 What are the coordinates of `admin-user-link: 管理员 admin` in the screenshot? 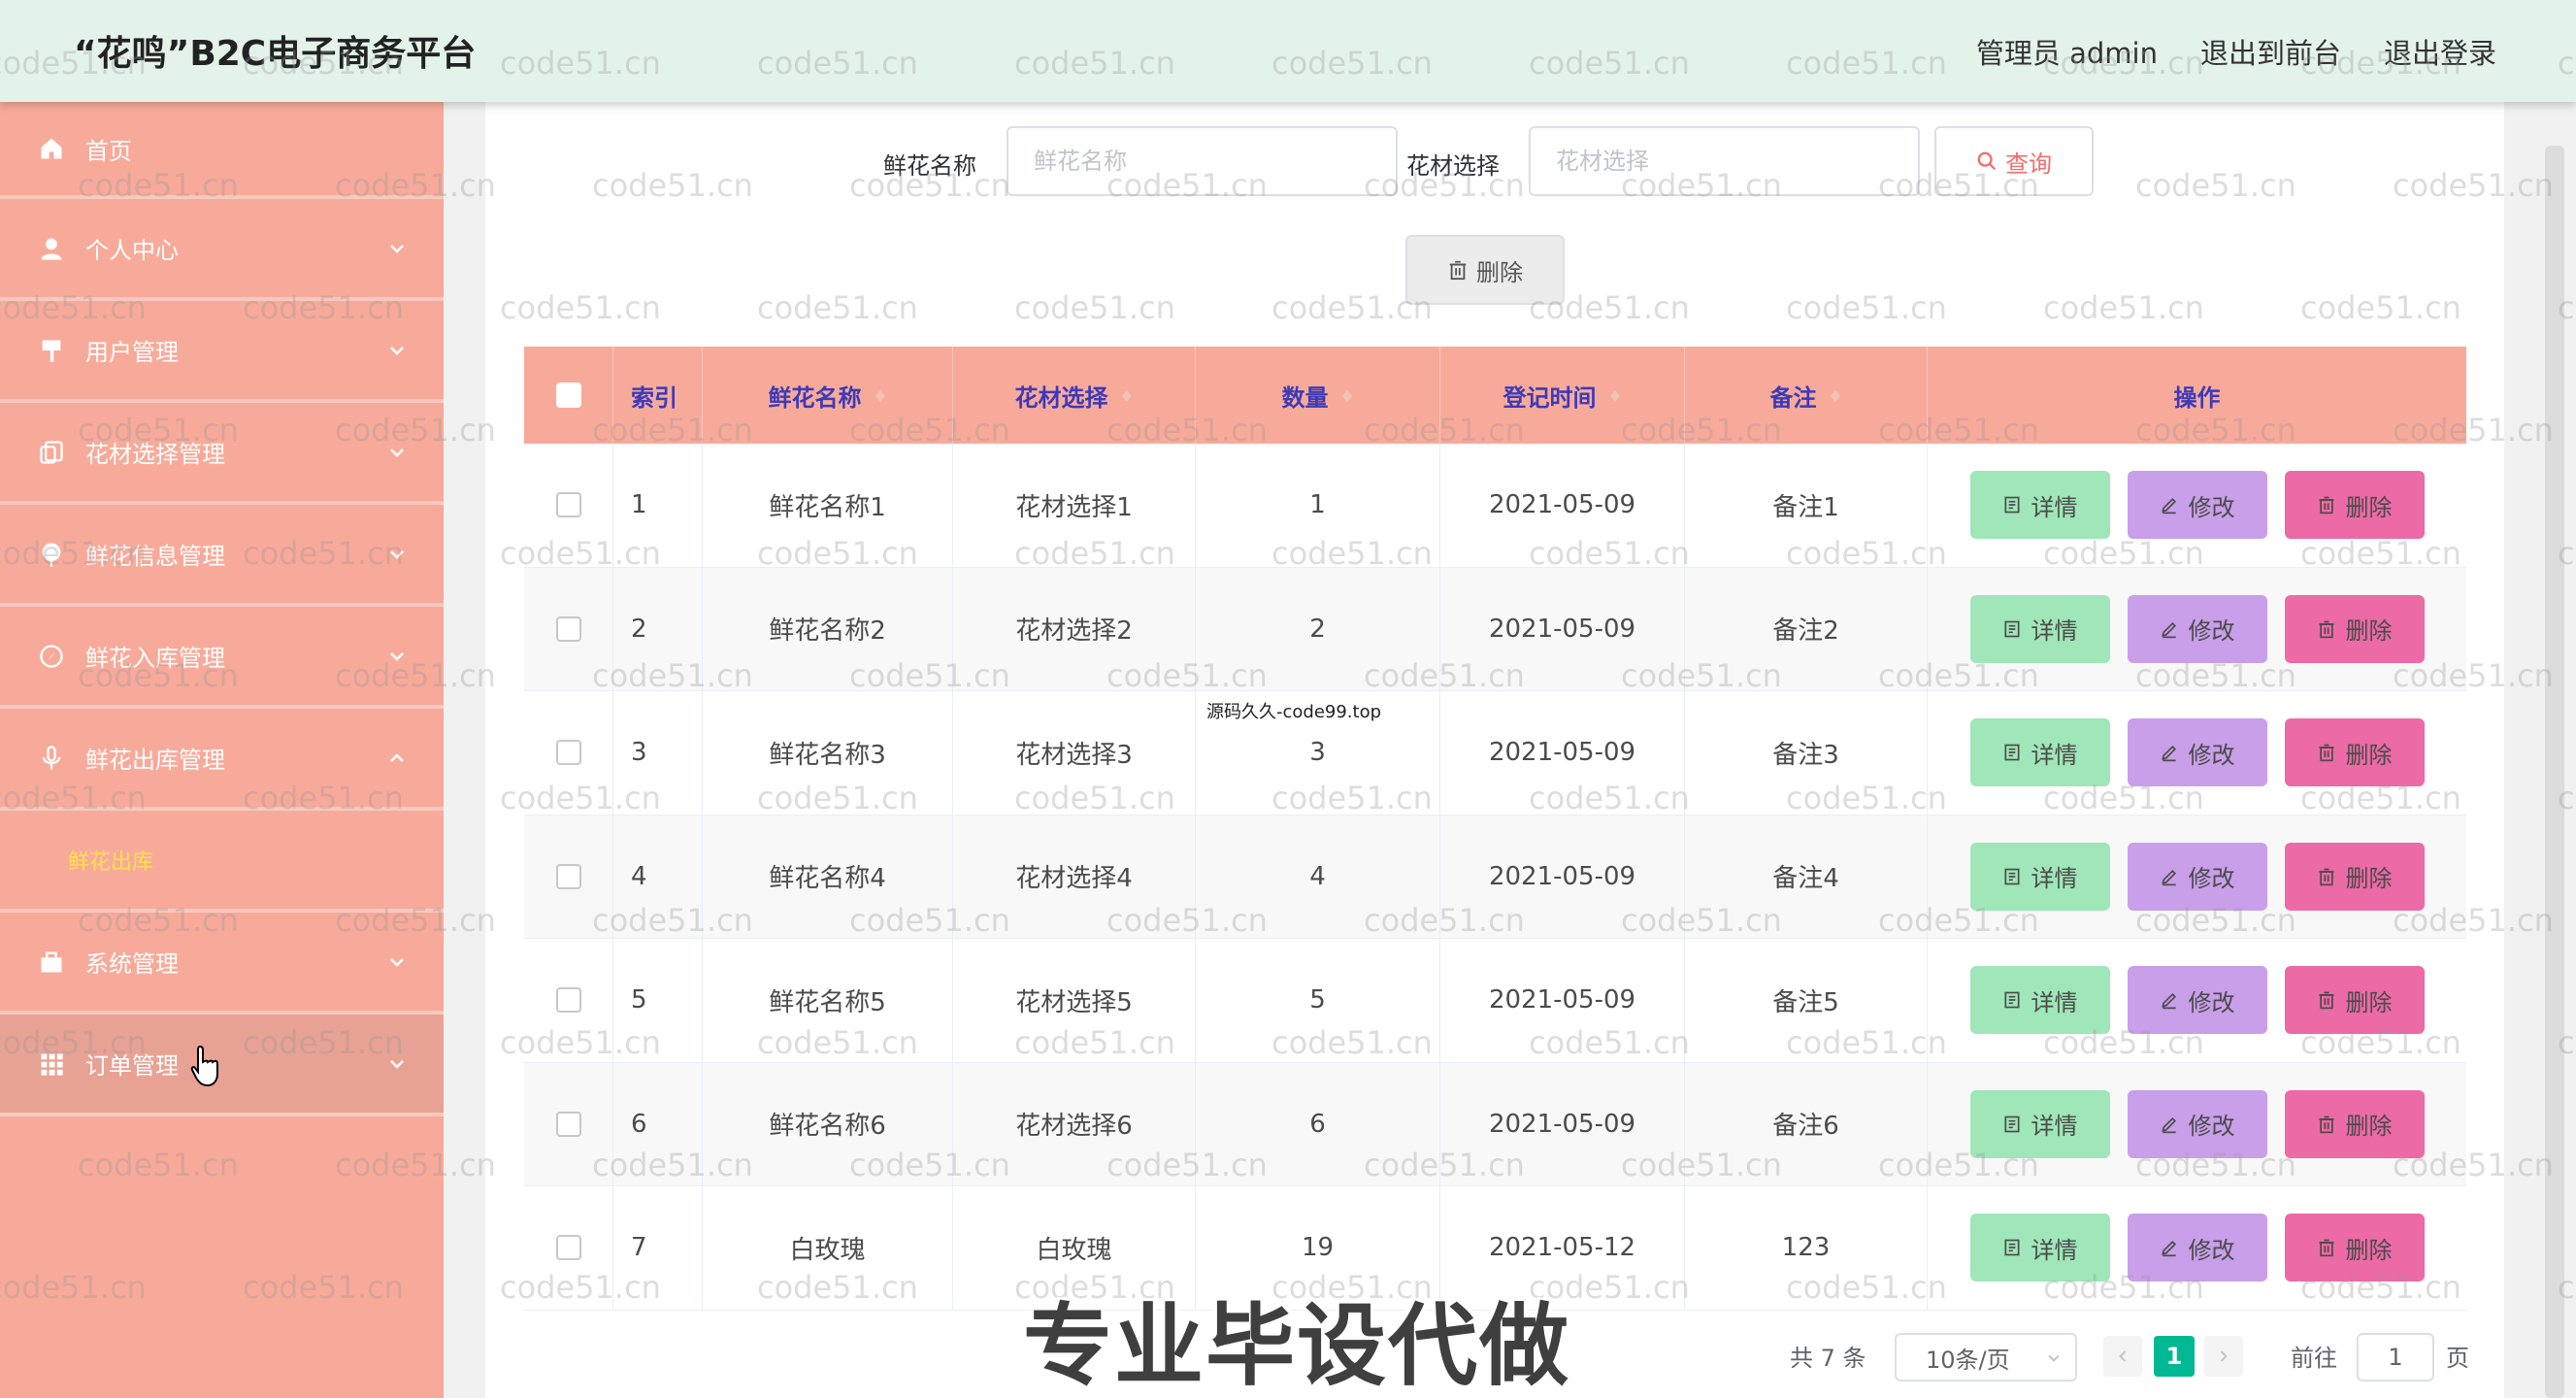 It's located at (2067, 51).